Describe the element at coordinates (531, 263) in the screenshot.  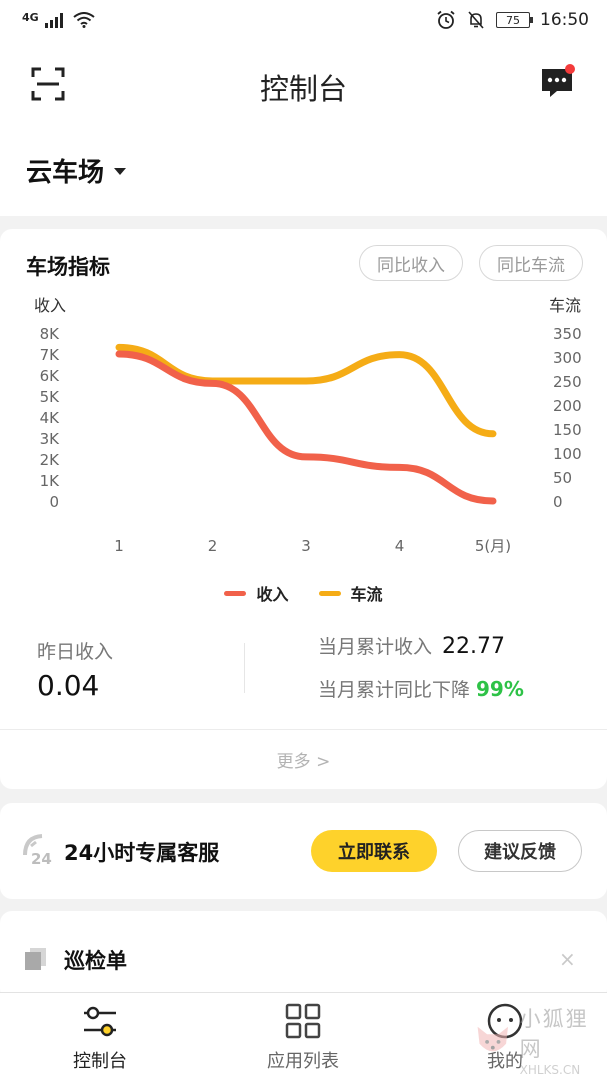
I see `traffic-yoy-button: 同比车流` at that location.